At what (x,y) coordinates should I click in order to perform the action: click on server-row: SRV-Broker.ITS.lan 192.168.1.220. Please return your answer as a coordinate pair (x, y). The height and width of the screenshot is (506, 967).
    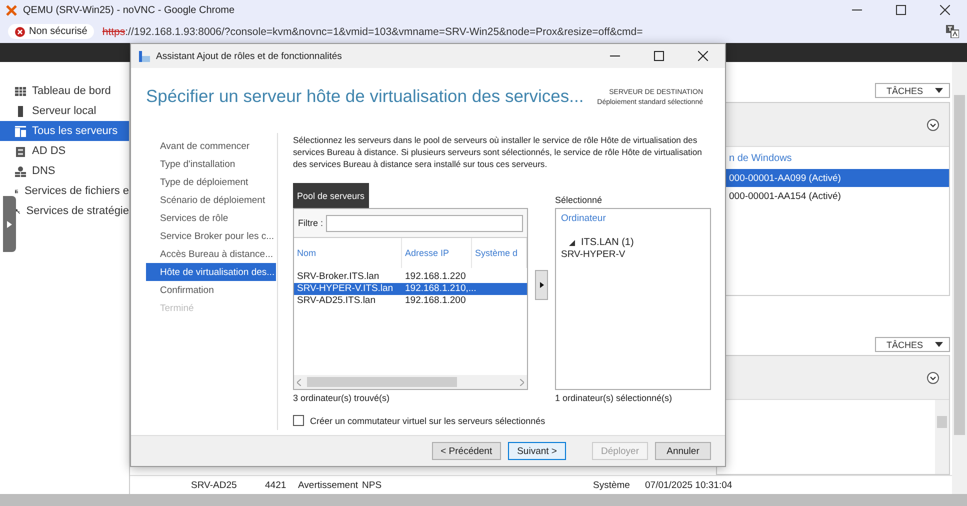
    Looking at the image, I should click on (410, 277).